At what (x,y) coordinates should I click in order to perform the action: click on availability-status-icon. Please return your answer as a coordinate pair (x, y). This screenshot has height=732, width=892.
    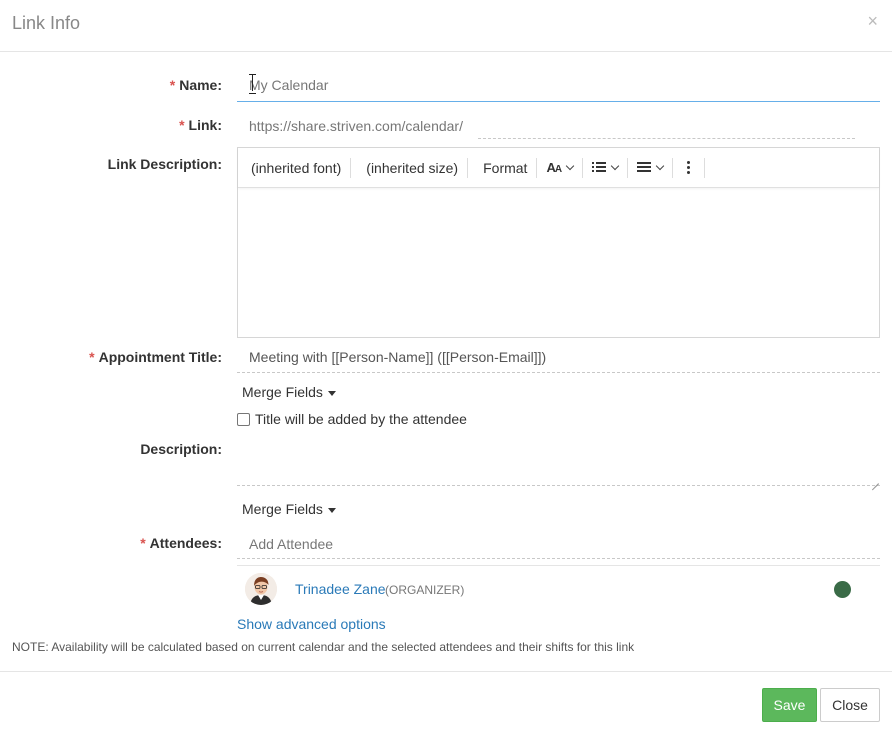
    Looking at the image, I should click on (842, 589).